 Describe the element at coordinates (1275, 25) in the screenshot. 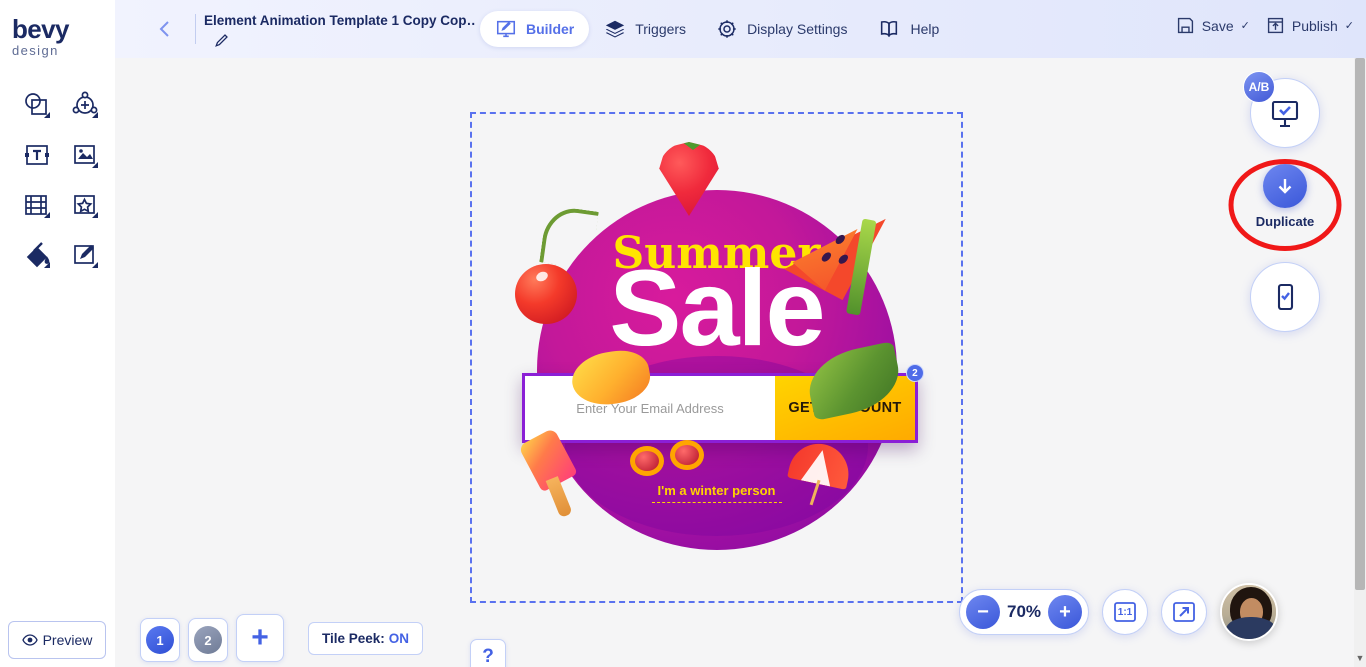

I see `upload-icon` at that location.